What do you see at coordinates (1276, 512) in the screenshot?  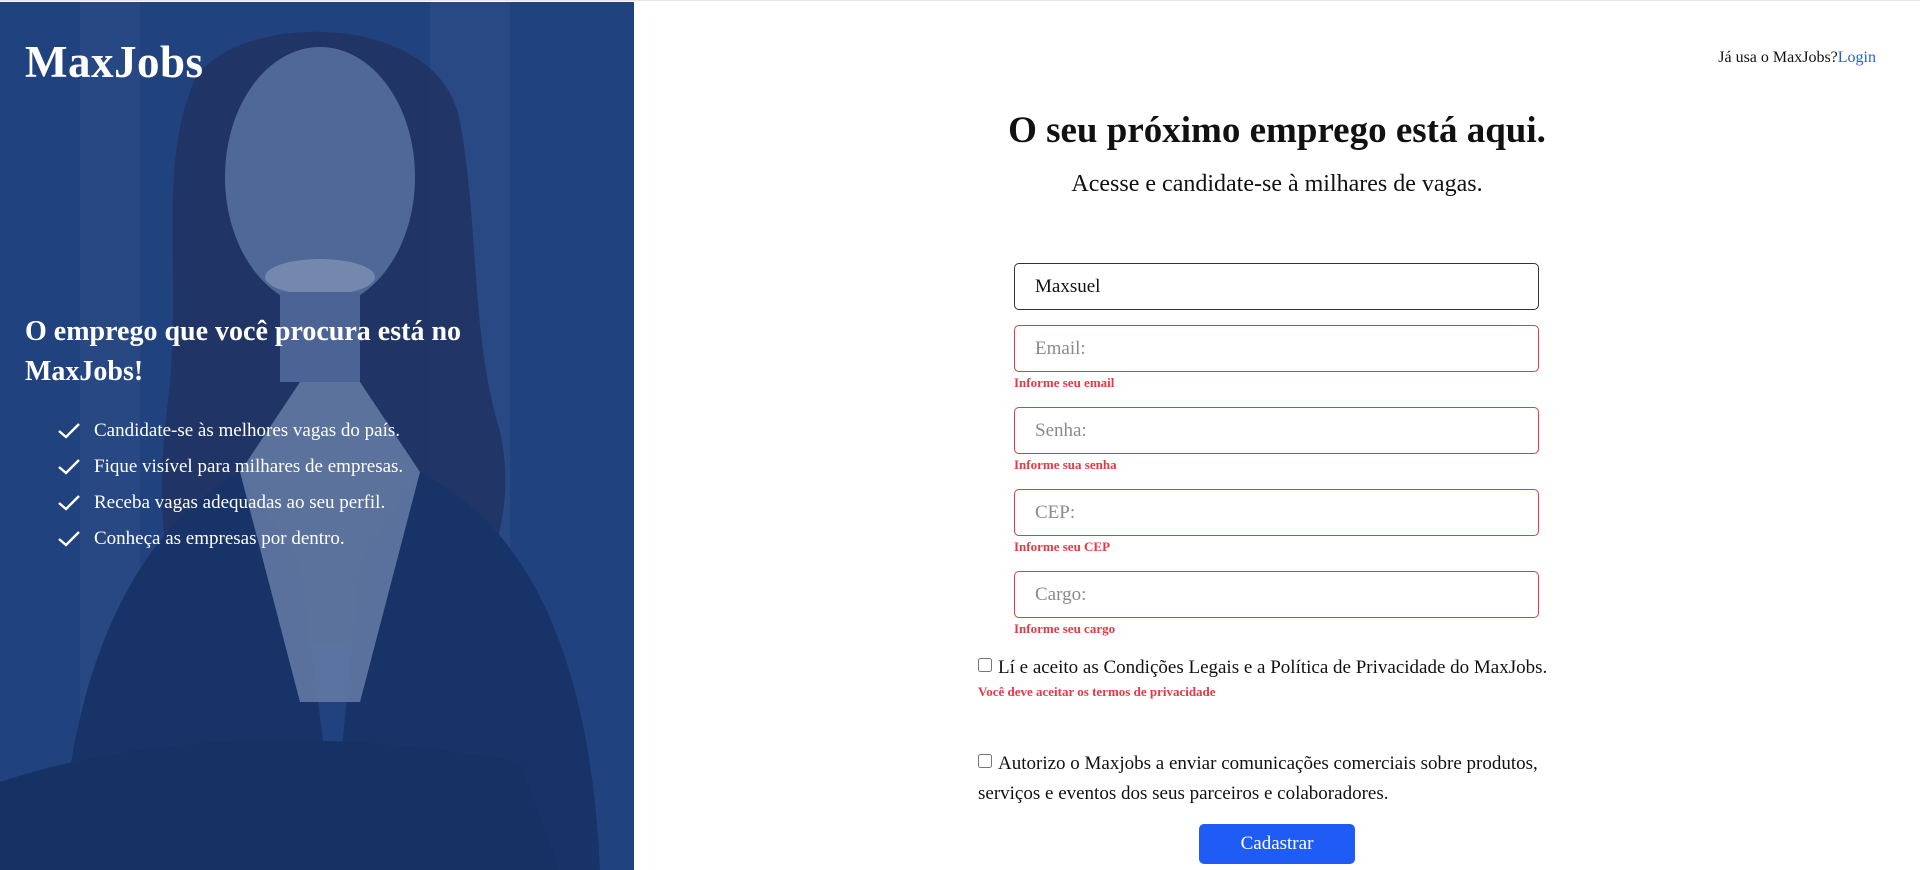 I see `cep-input` at bounding box center [1276, 512].